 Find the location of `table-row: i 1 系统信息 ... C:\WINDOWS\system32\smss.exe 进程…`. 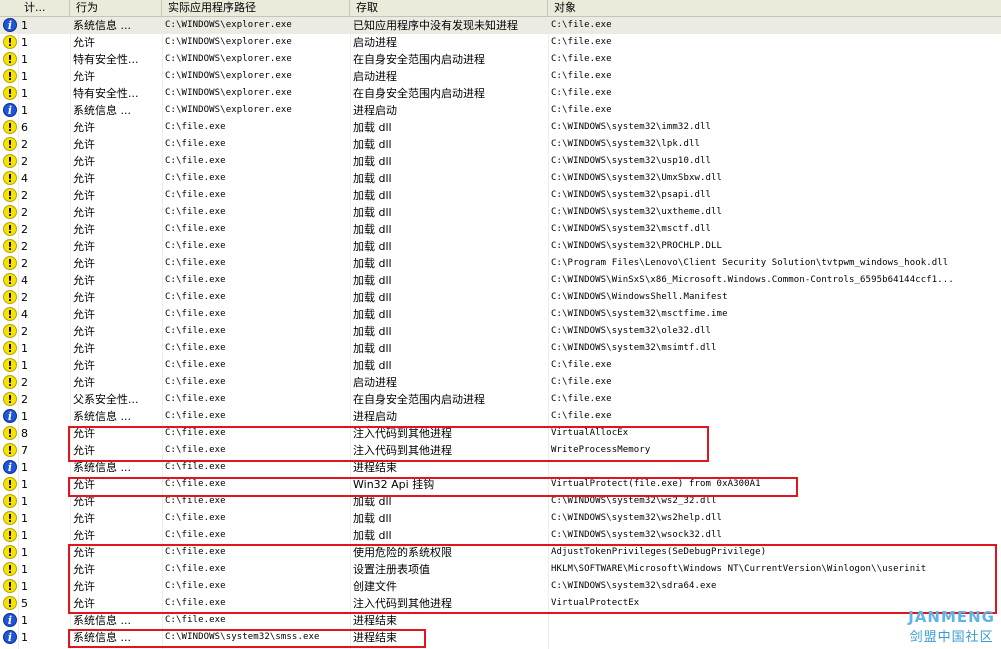

table-row: i 1 系统信息 ... C:\WINDOWS\system32\smss.exe 进程… is located at coordinates (500, 637).